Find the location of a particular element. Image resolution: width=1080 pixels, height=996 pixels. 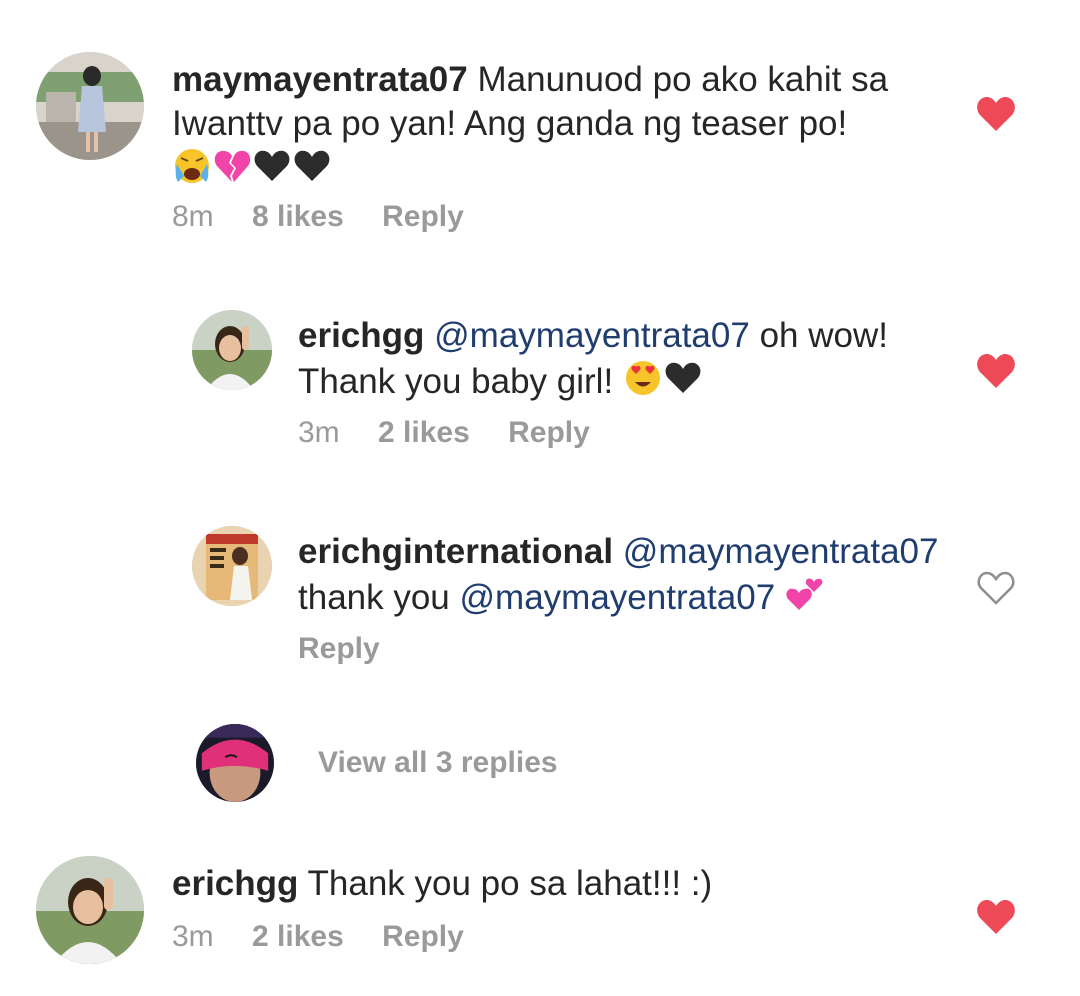

timestamp: 8m is located at coordinates (193, 216).